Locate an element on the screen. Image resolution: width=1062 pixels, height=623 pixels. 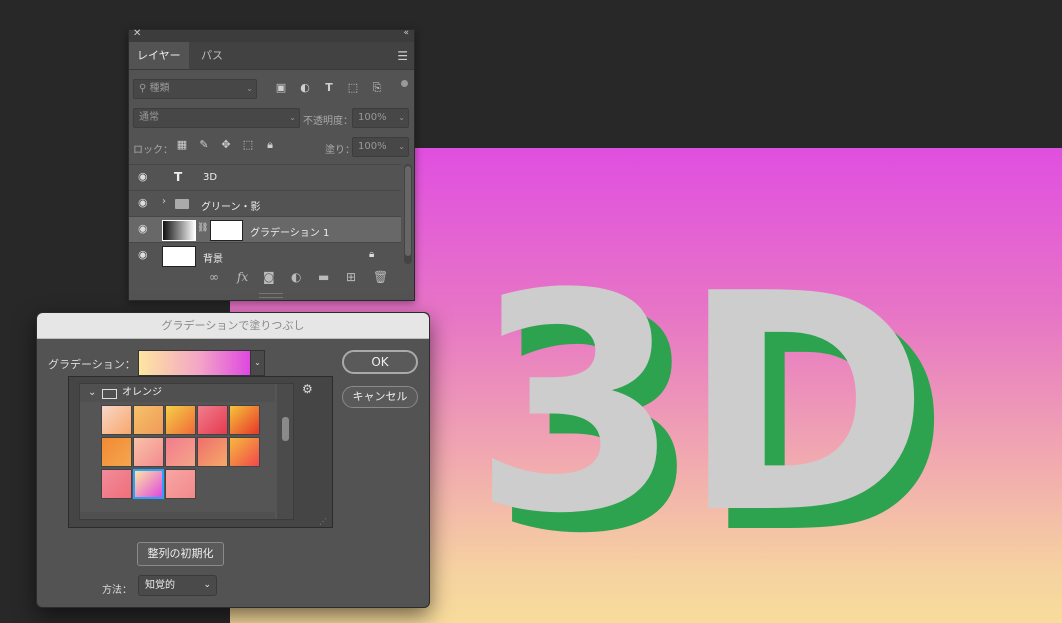
smart-object-filter-icon: ⎘ is located at coordinates (377, 88).